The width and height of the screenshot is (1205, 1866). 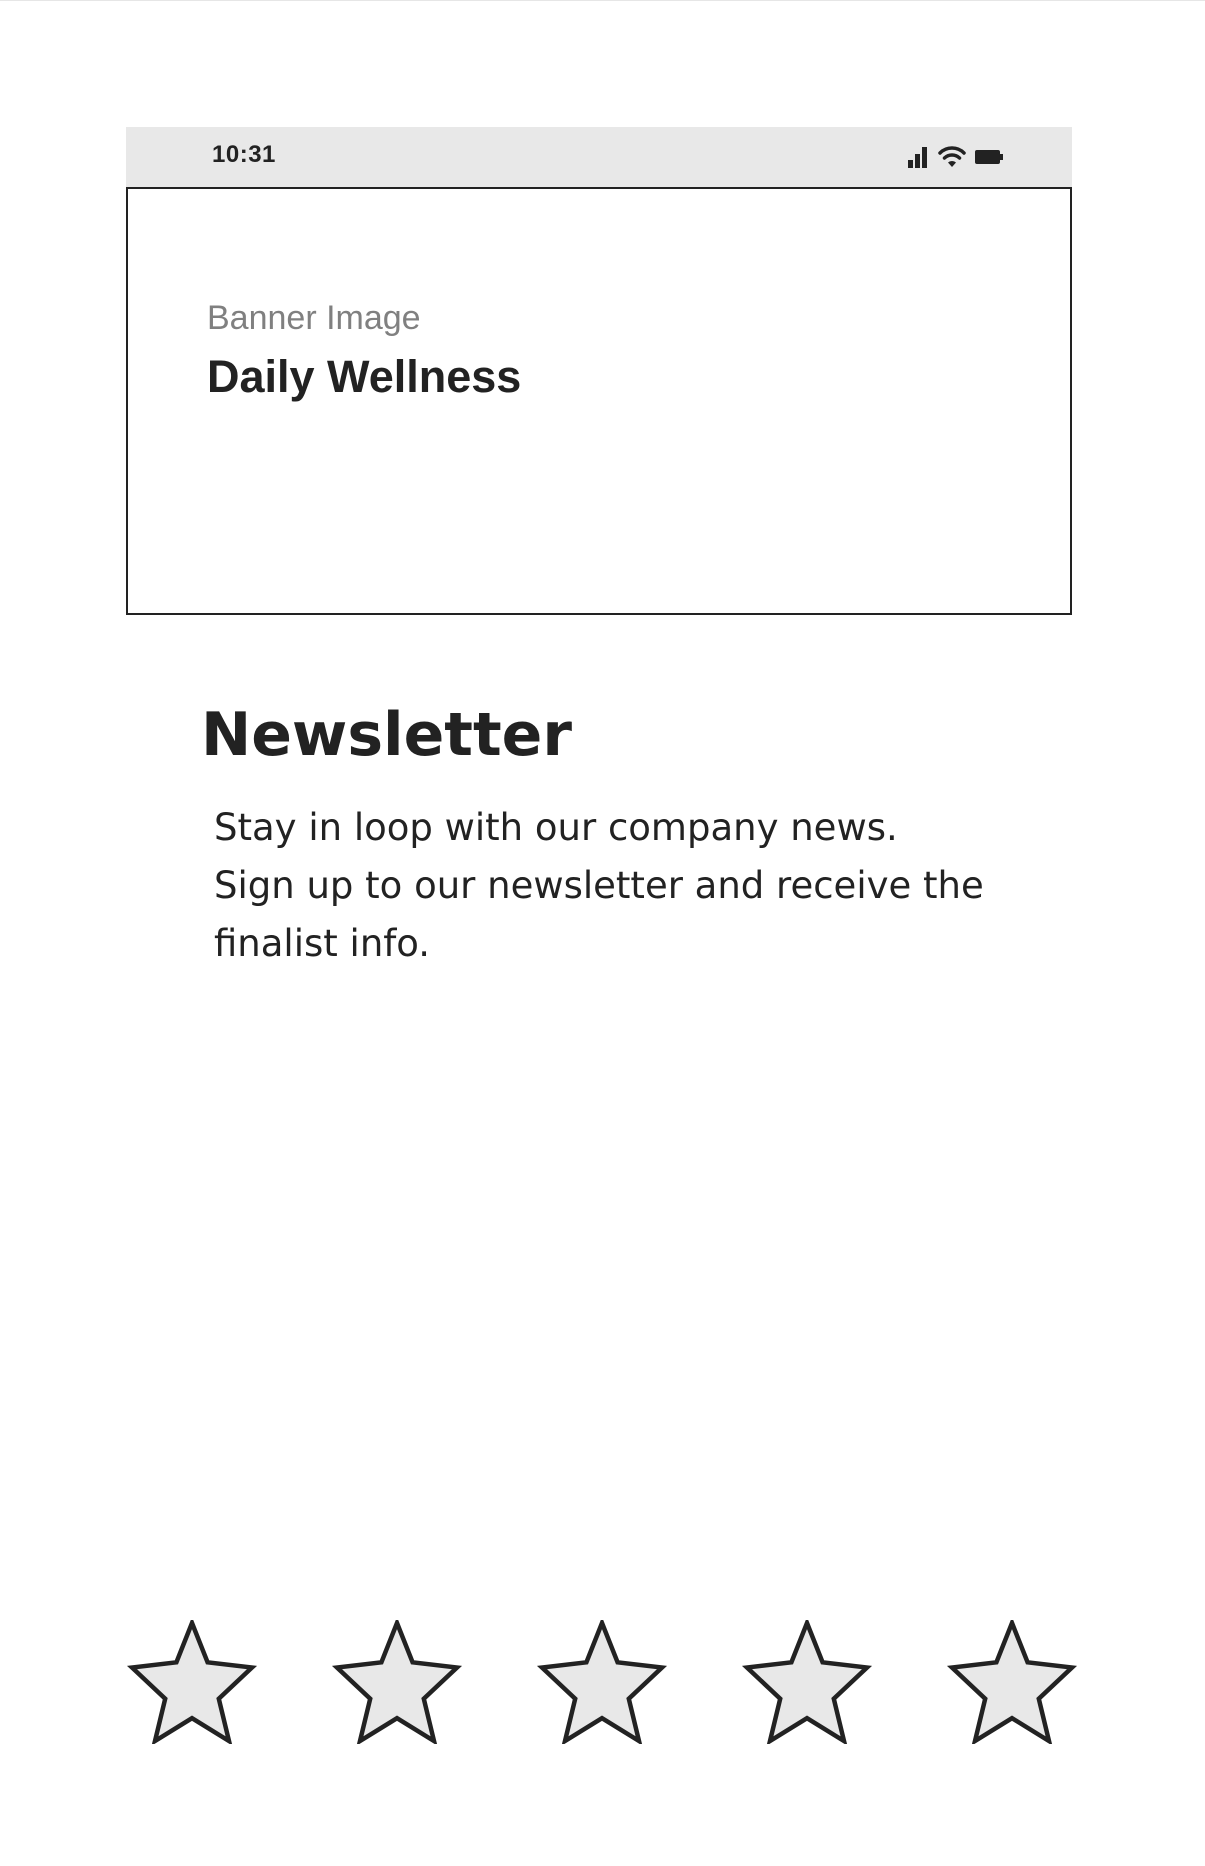 What do you see at coordinates (556, 827) in the screenshot?
I see `newsletter-line: Stay in loop with our company news.` at bounding box center [556, 827].